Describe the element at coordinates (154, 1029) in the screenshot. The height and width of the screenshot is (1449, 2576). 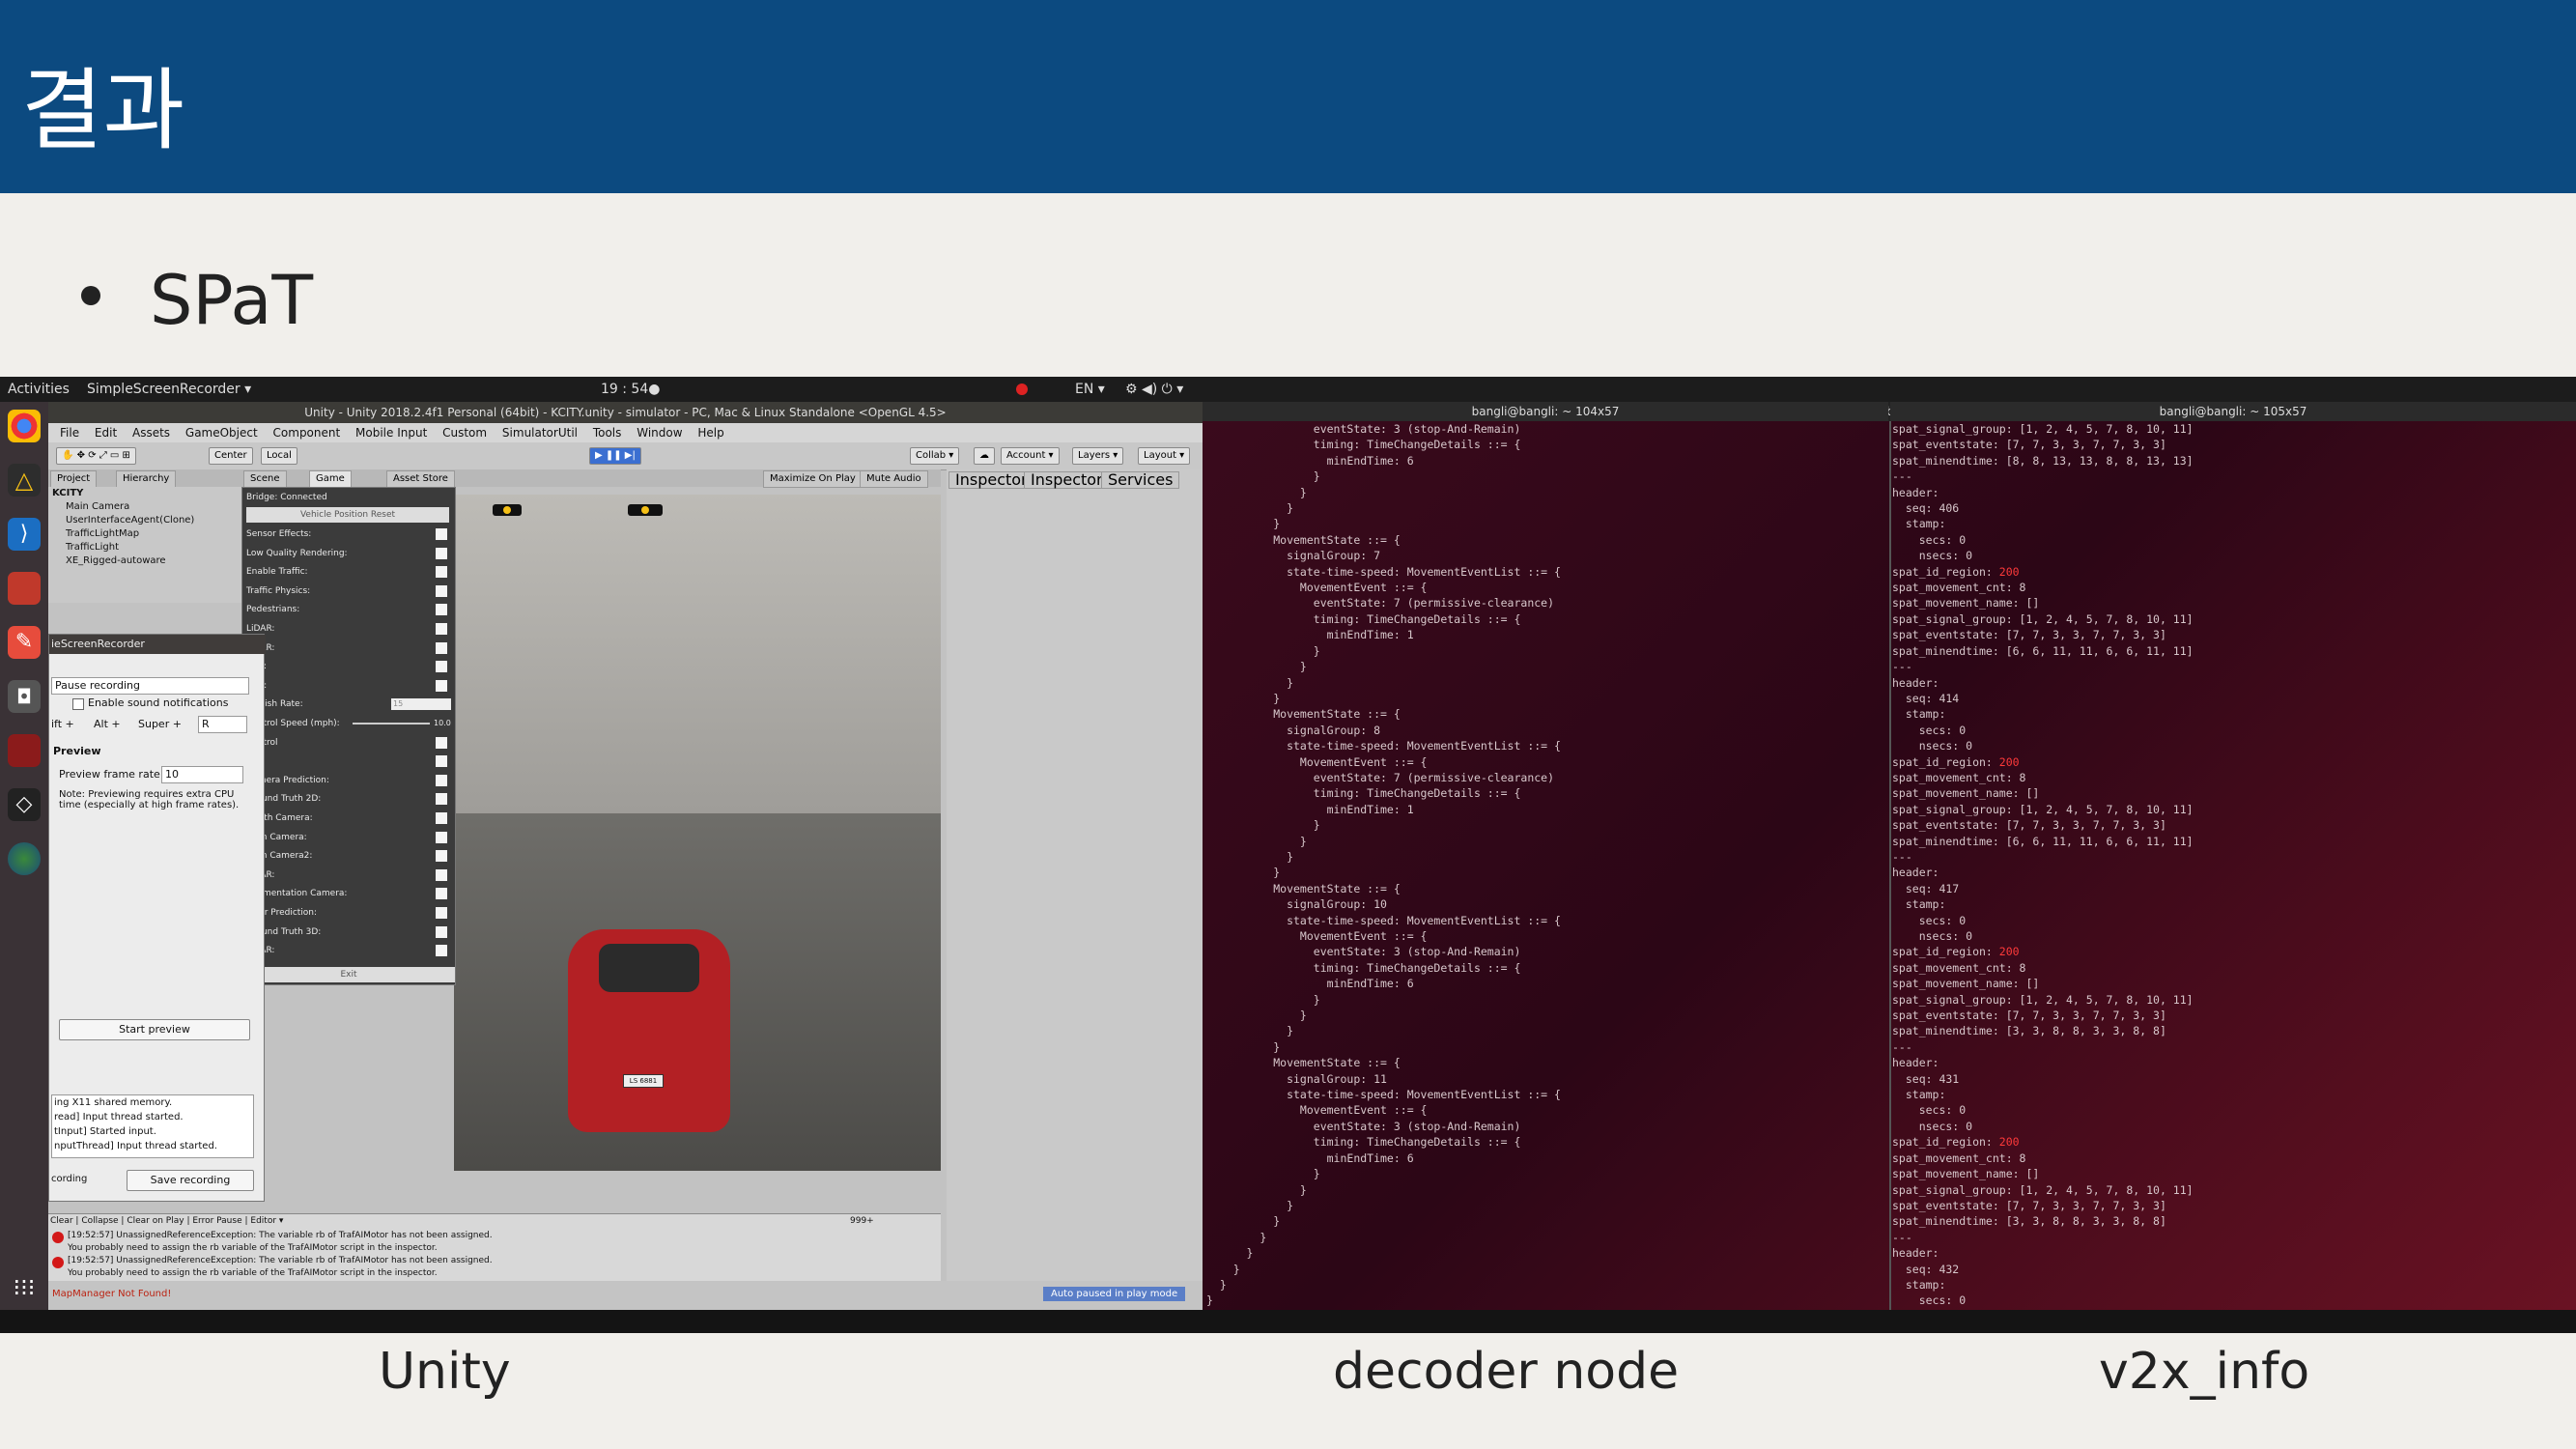
I see `start-preview-button: Start preview` at that location.